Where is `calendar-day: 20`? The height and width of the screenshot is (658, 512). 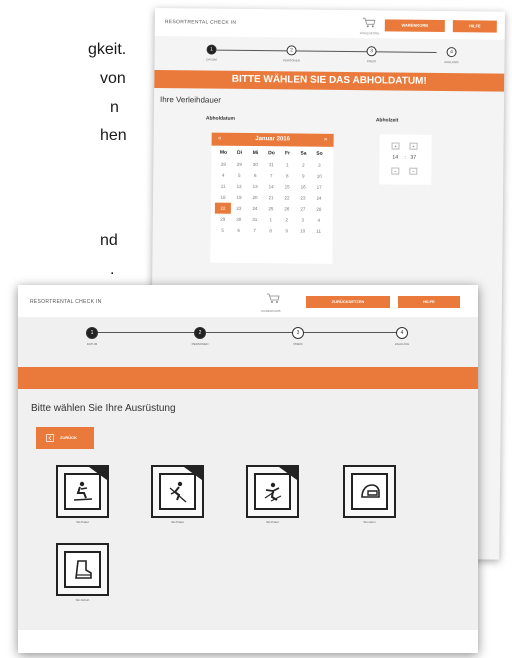
calendar-day: 20 is located at coordinates (255, 197).